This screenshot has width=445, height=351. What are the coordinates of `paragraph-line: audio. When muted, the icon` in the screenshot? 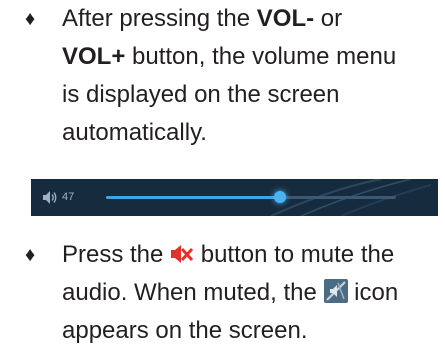 It's located at (230, 292).